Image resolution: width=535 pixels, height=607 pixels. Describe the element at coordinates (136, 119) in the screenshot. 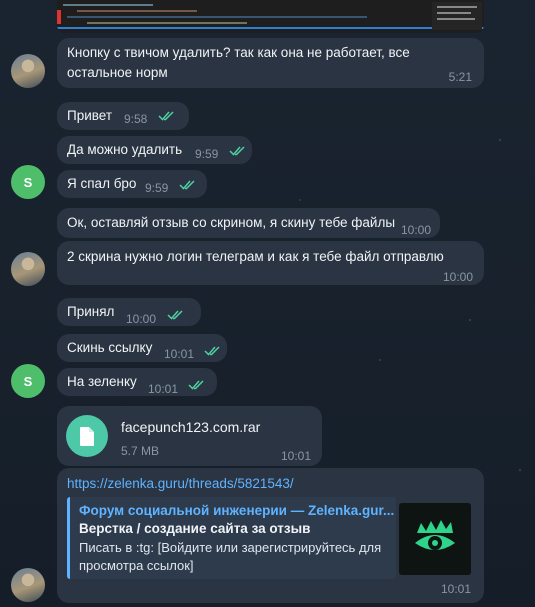

I see `message-time: 9:58` at that location.